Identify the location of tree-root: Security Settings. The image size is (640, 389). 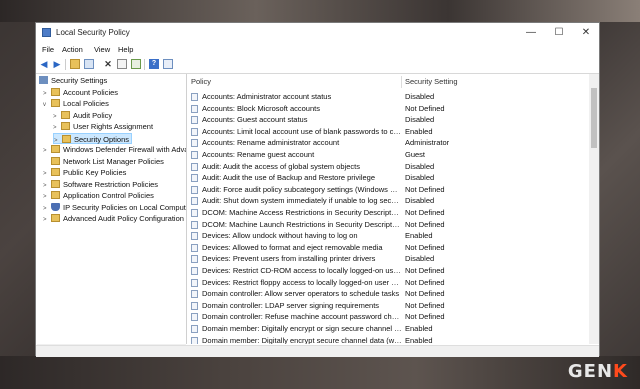
(73, 80).